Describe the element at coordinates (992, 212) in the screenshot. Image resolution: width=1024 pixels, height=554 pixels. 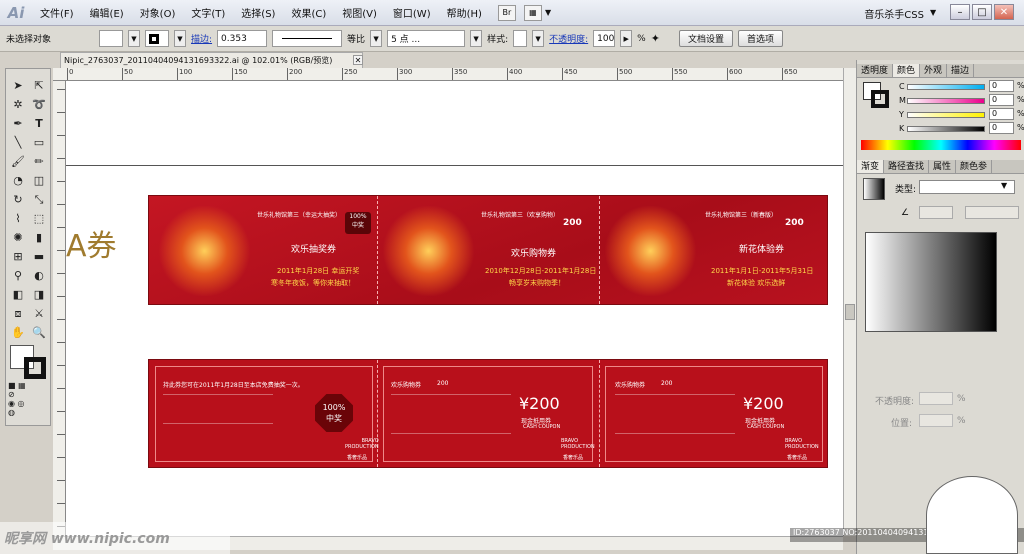
I see `aspect-ratio-field` at that location.